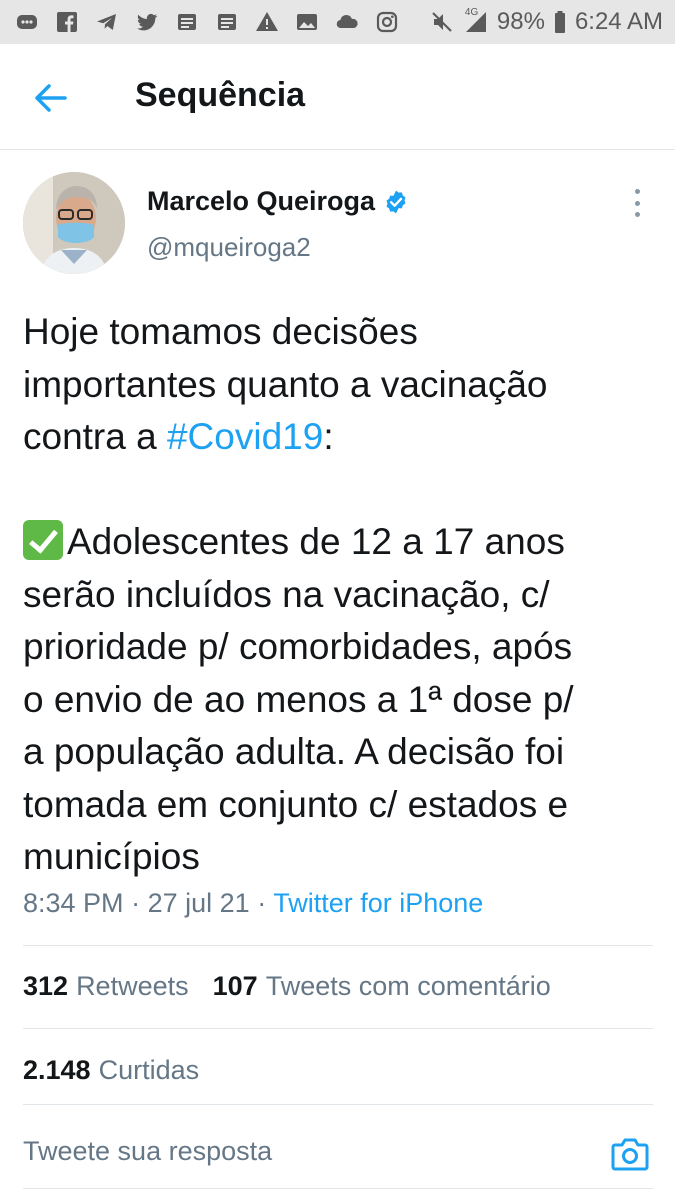 The height and width of the screenshot is (1200, 675). Describe the element at coordinates (147, 1151) in the screenshot. I see `reply-input: Tweete sua resposta` at that location.